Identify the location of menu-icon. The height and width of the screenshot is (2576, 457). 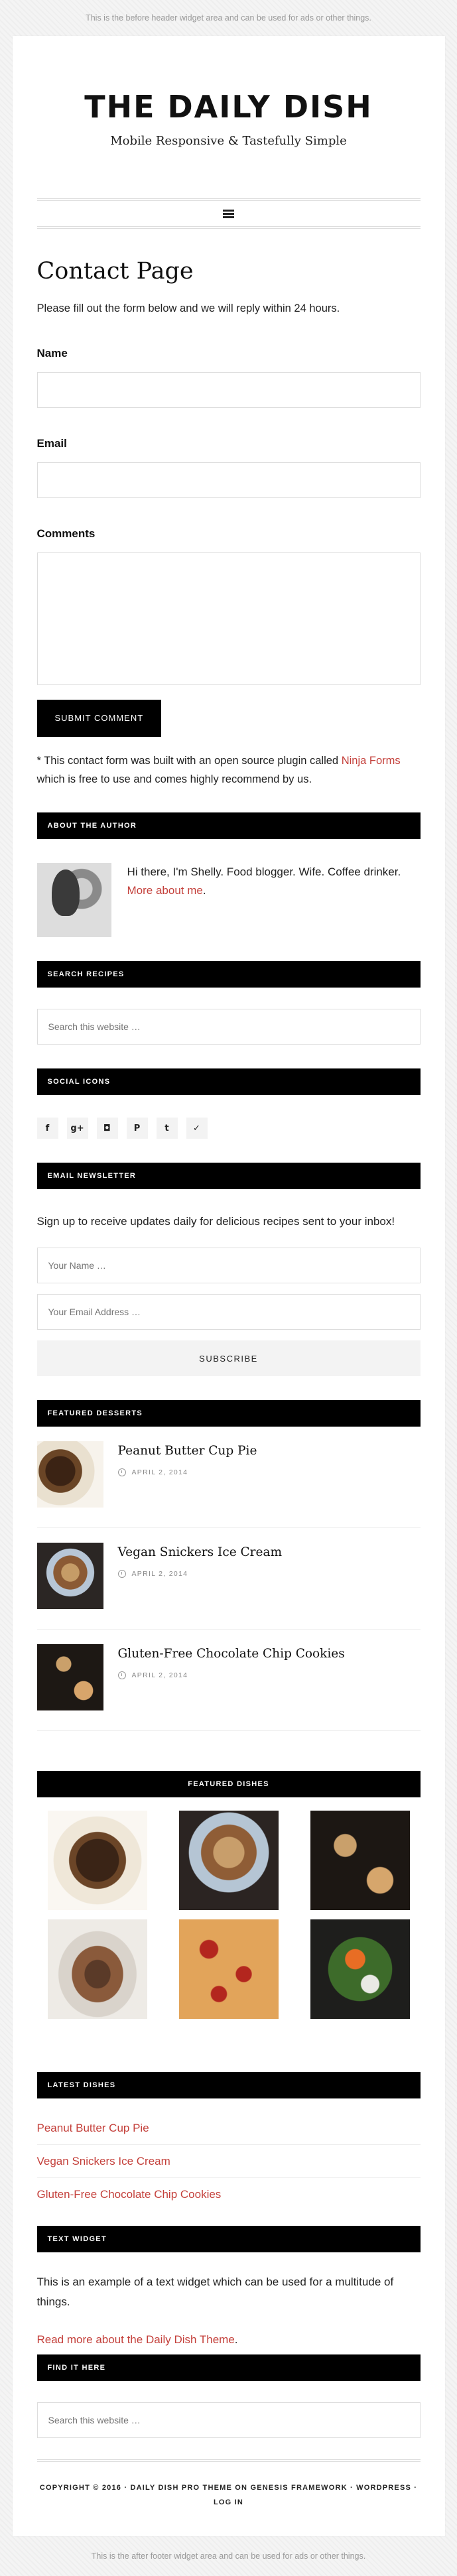
(228, 214).